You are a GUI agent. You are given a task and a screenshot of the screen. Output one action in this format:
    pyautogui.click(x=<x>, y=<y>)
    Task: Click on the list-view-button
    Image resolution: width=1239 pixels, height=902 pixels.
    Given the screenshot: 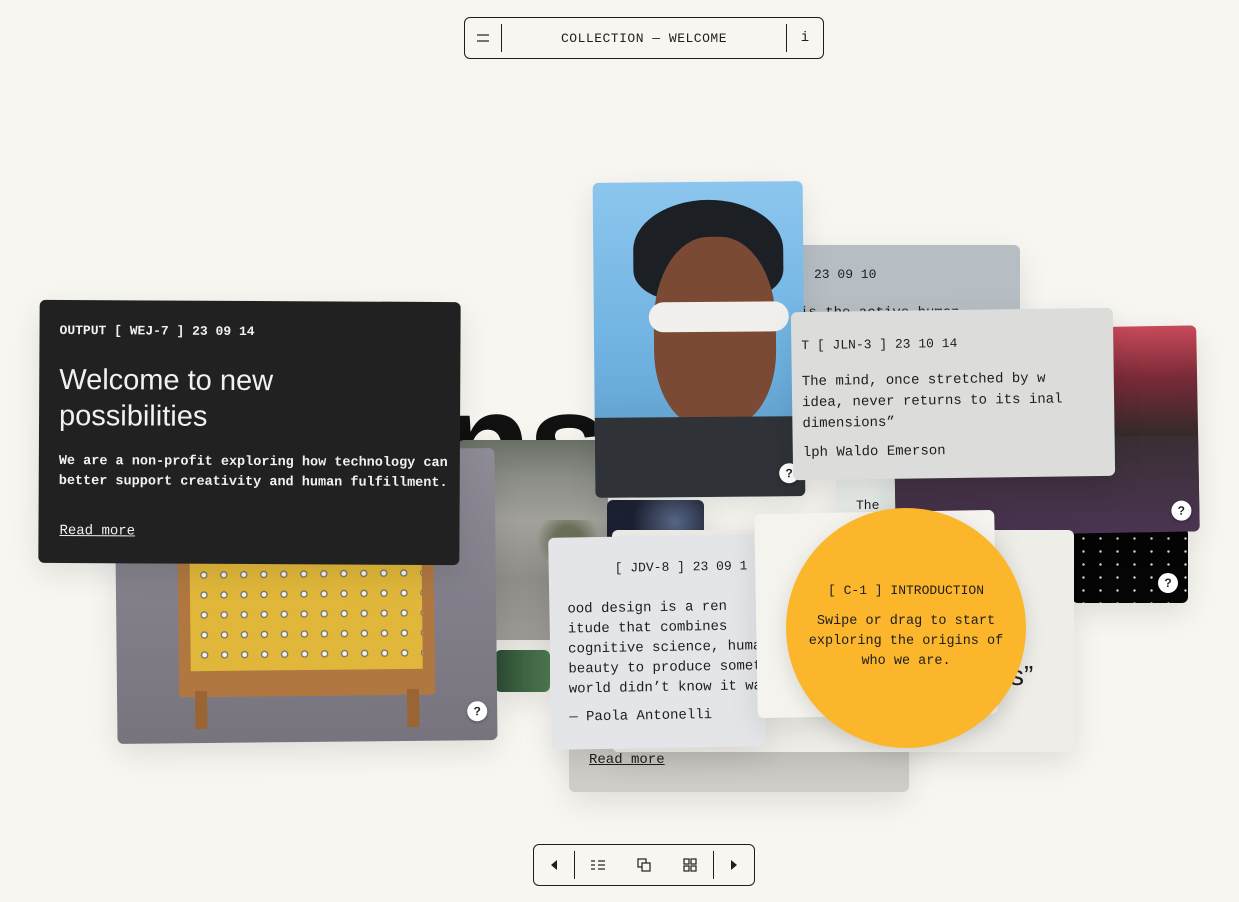 What is the action you would take?
    pyautogui.click(x=598, y=865)
    